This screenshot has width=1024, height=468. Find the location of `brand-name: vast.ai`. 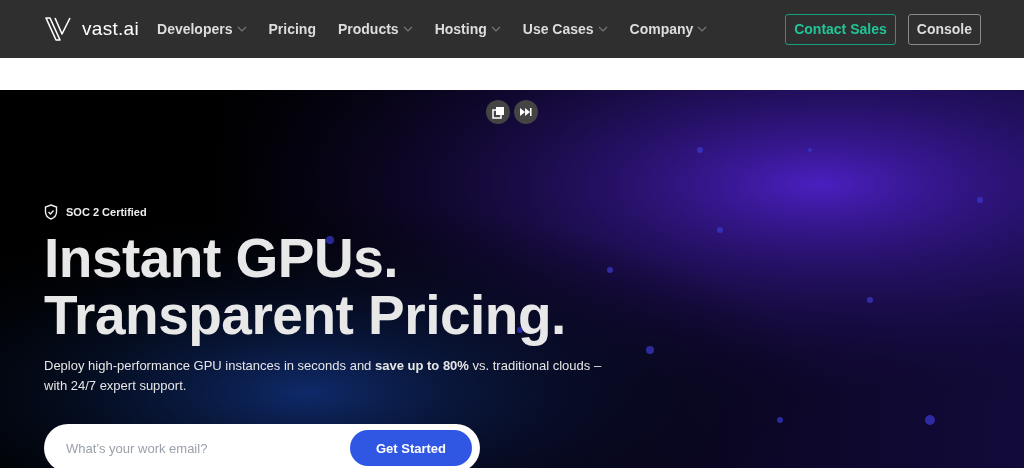

brand-name: vast.ai is located at coordinates (110, 29).